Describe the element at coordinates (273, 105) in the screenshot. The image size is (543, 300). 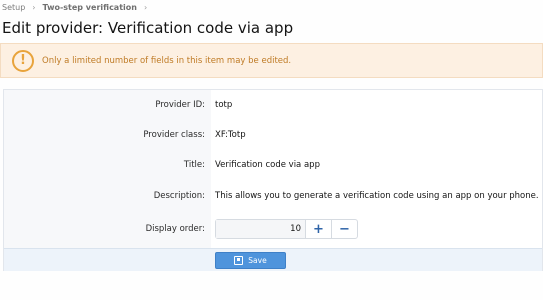
I see `row-provider-id: Provider ID: totp` at that location.